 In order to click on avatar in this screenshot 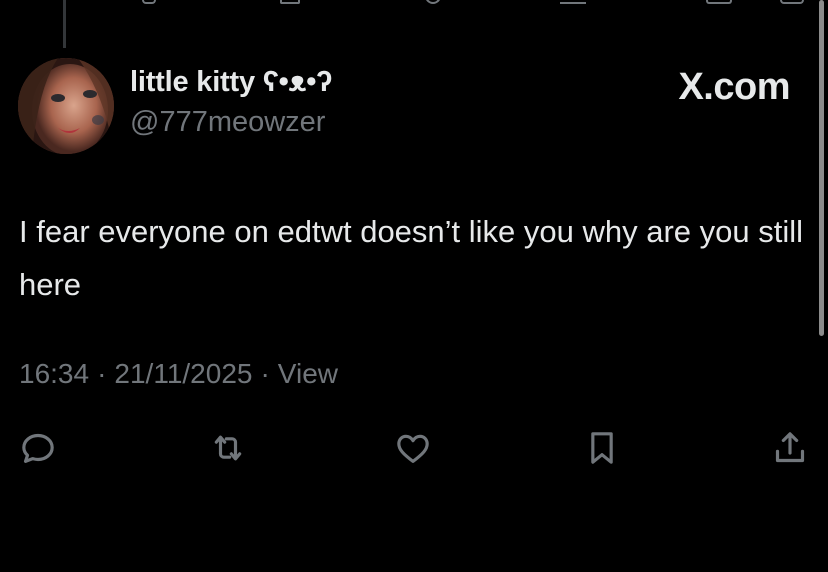, I will do `click(66, 106)`.